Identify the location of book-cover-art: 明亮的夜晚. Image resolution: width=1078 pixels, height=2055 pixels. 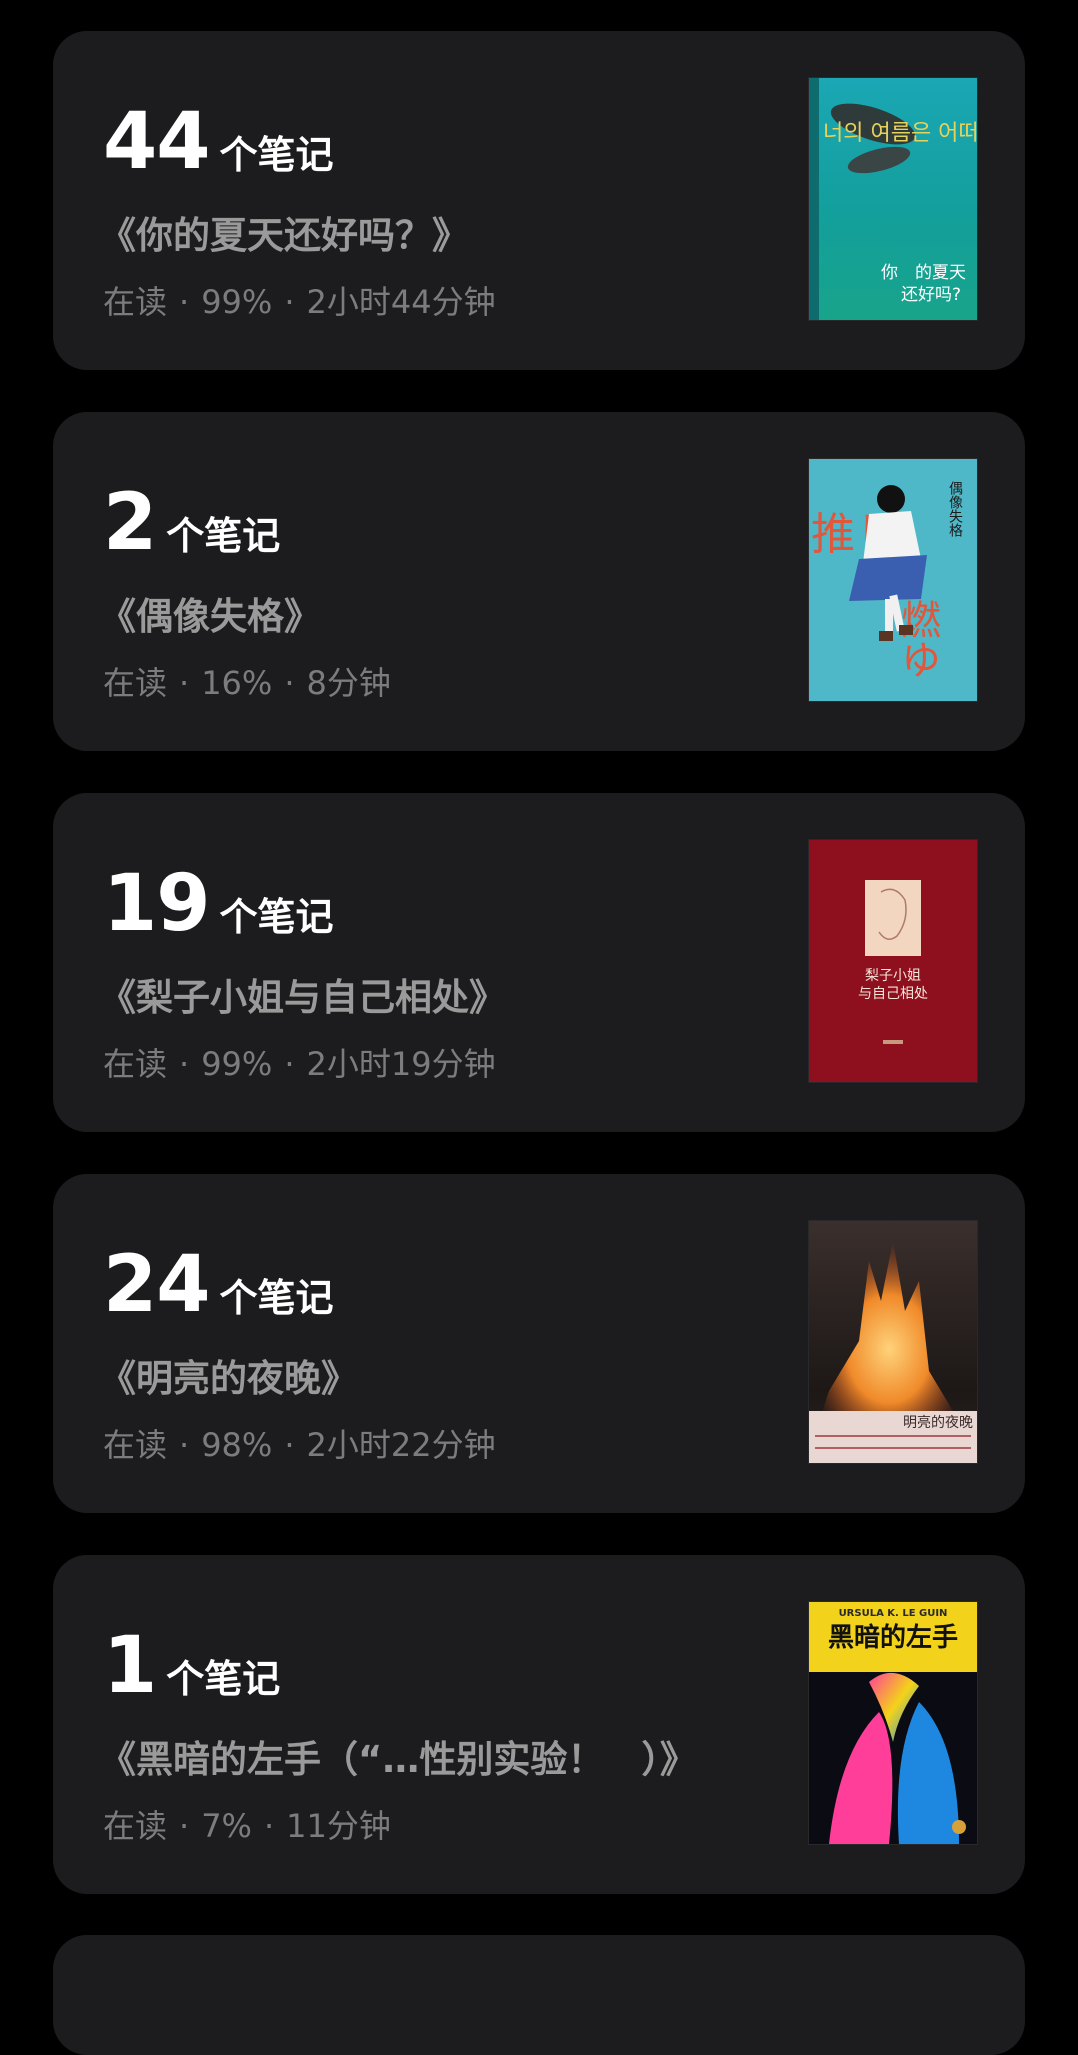
(893, 1342).